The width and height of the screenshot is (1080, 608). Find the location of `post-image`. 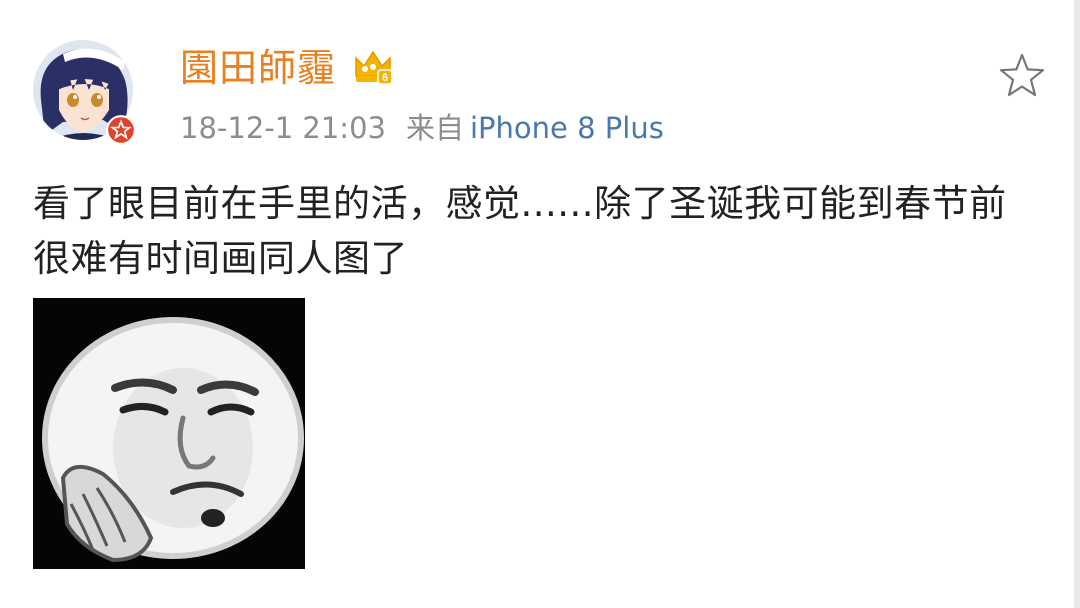

post-image is located at coordinates (169, 433).